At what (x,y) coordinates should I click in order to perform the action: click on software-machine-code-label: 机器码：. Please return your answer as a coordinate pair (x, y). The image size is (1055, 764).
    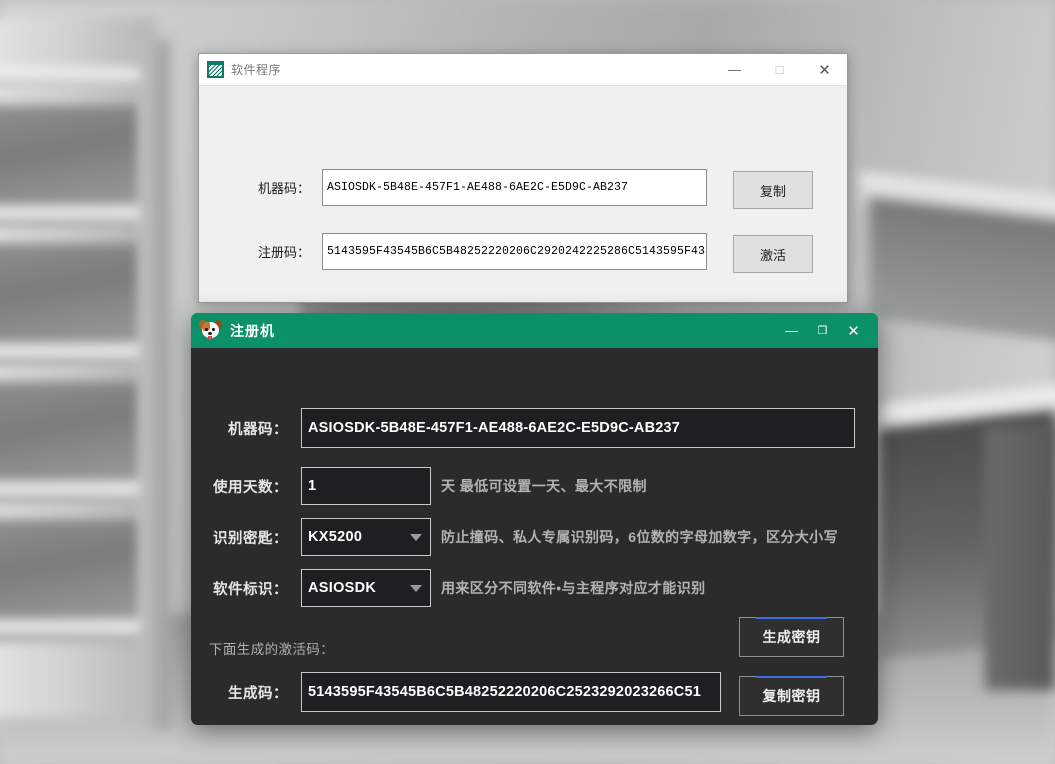
    Looking at the image, I should click on (283, 188).